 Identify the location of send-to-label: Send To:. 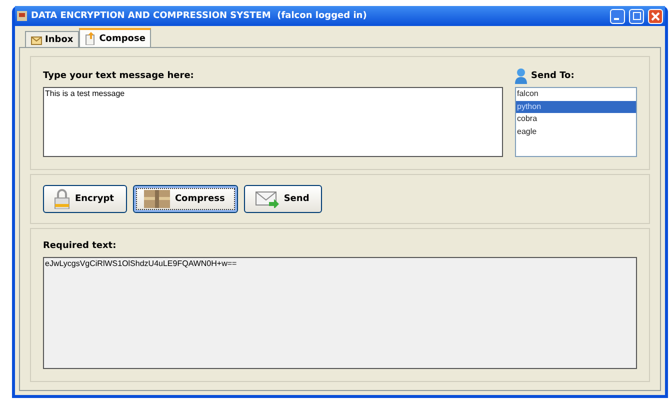
(552, 76).